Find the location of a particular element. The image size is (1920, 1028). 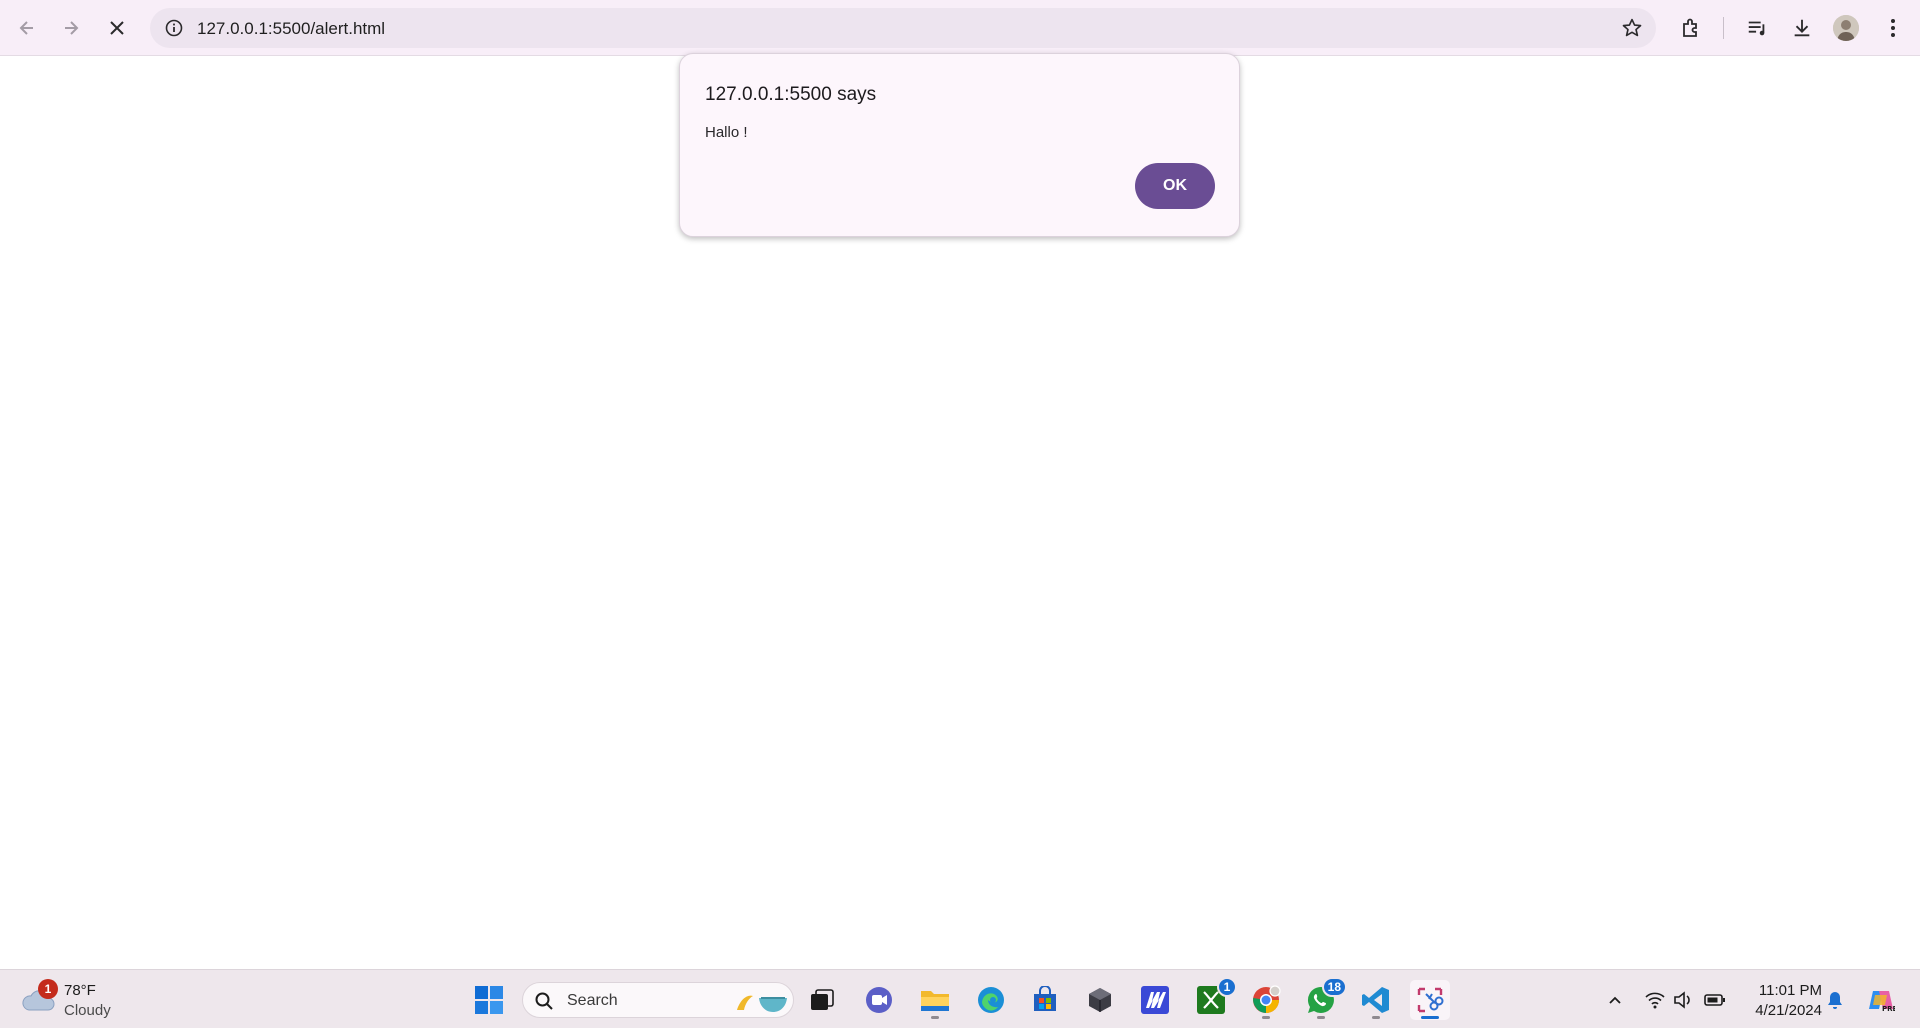

weather-condition: Cloudy is located at coordinates (87, 1010).